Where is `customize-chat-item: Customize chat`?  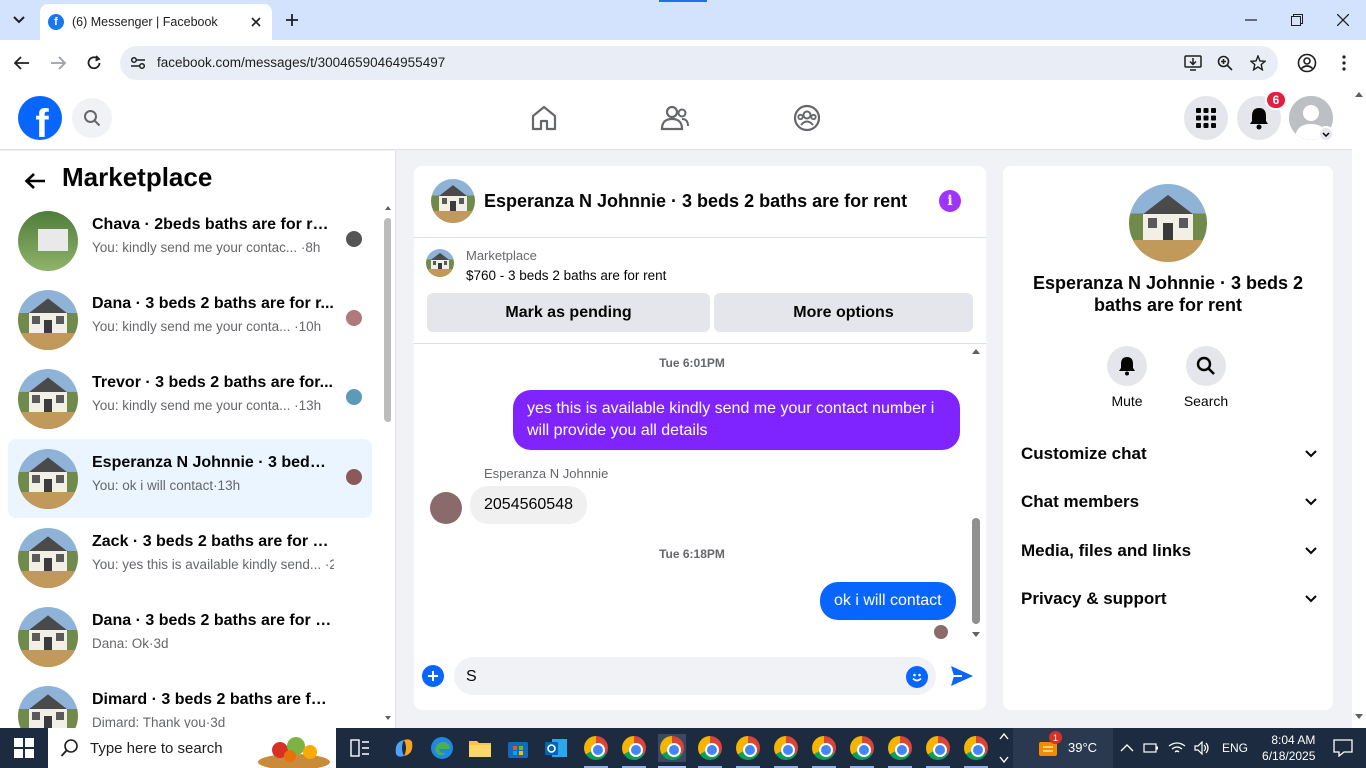 customize-chat-item: Customize chat is located at coordinates (1169, 454).